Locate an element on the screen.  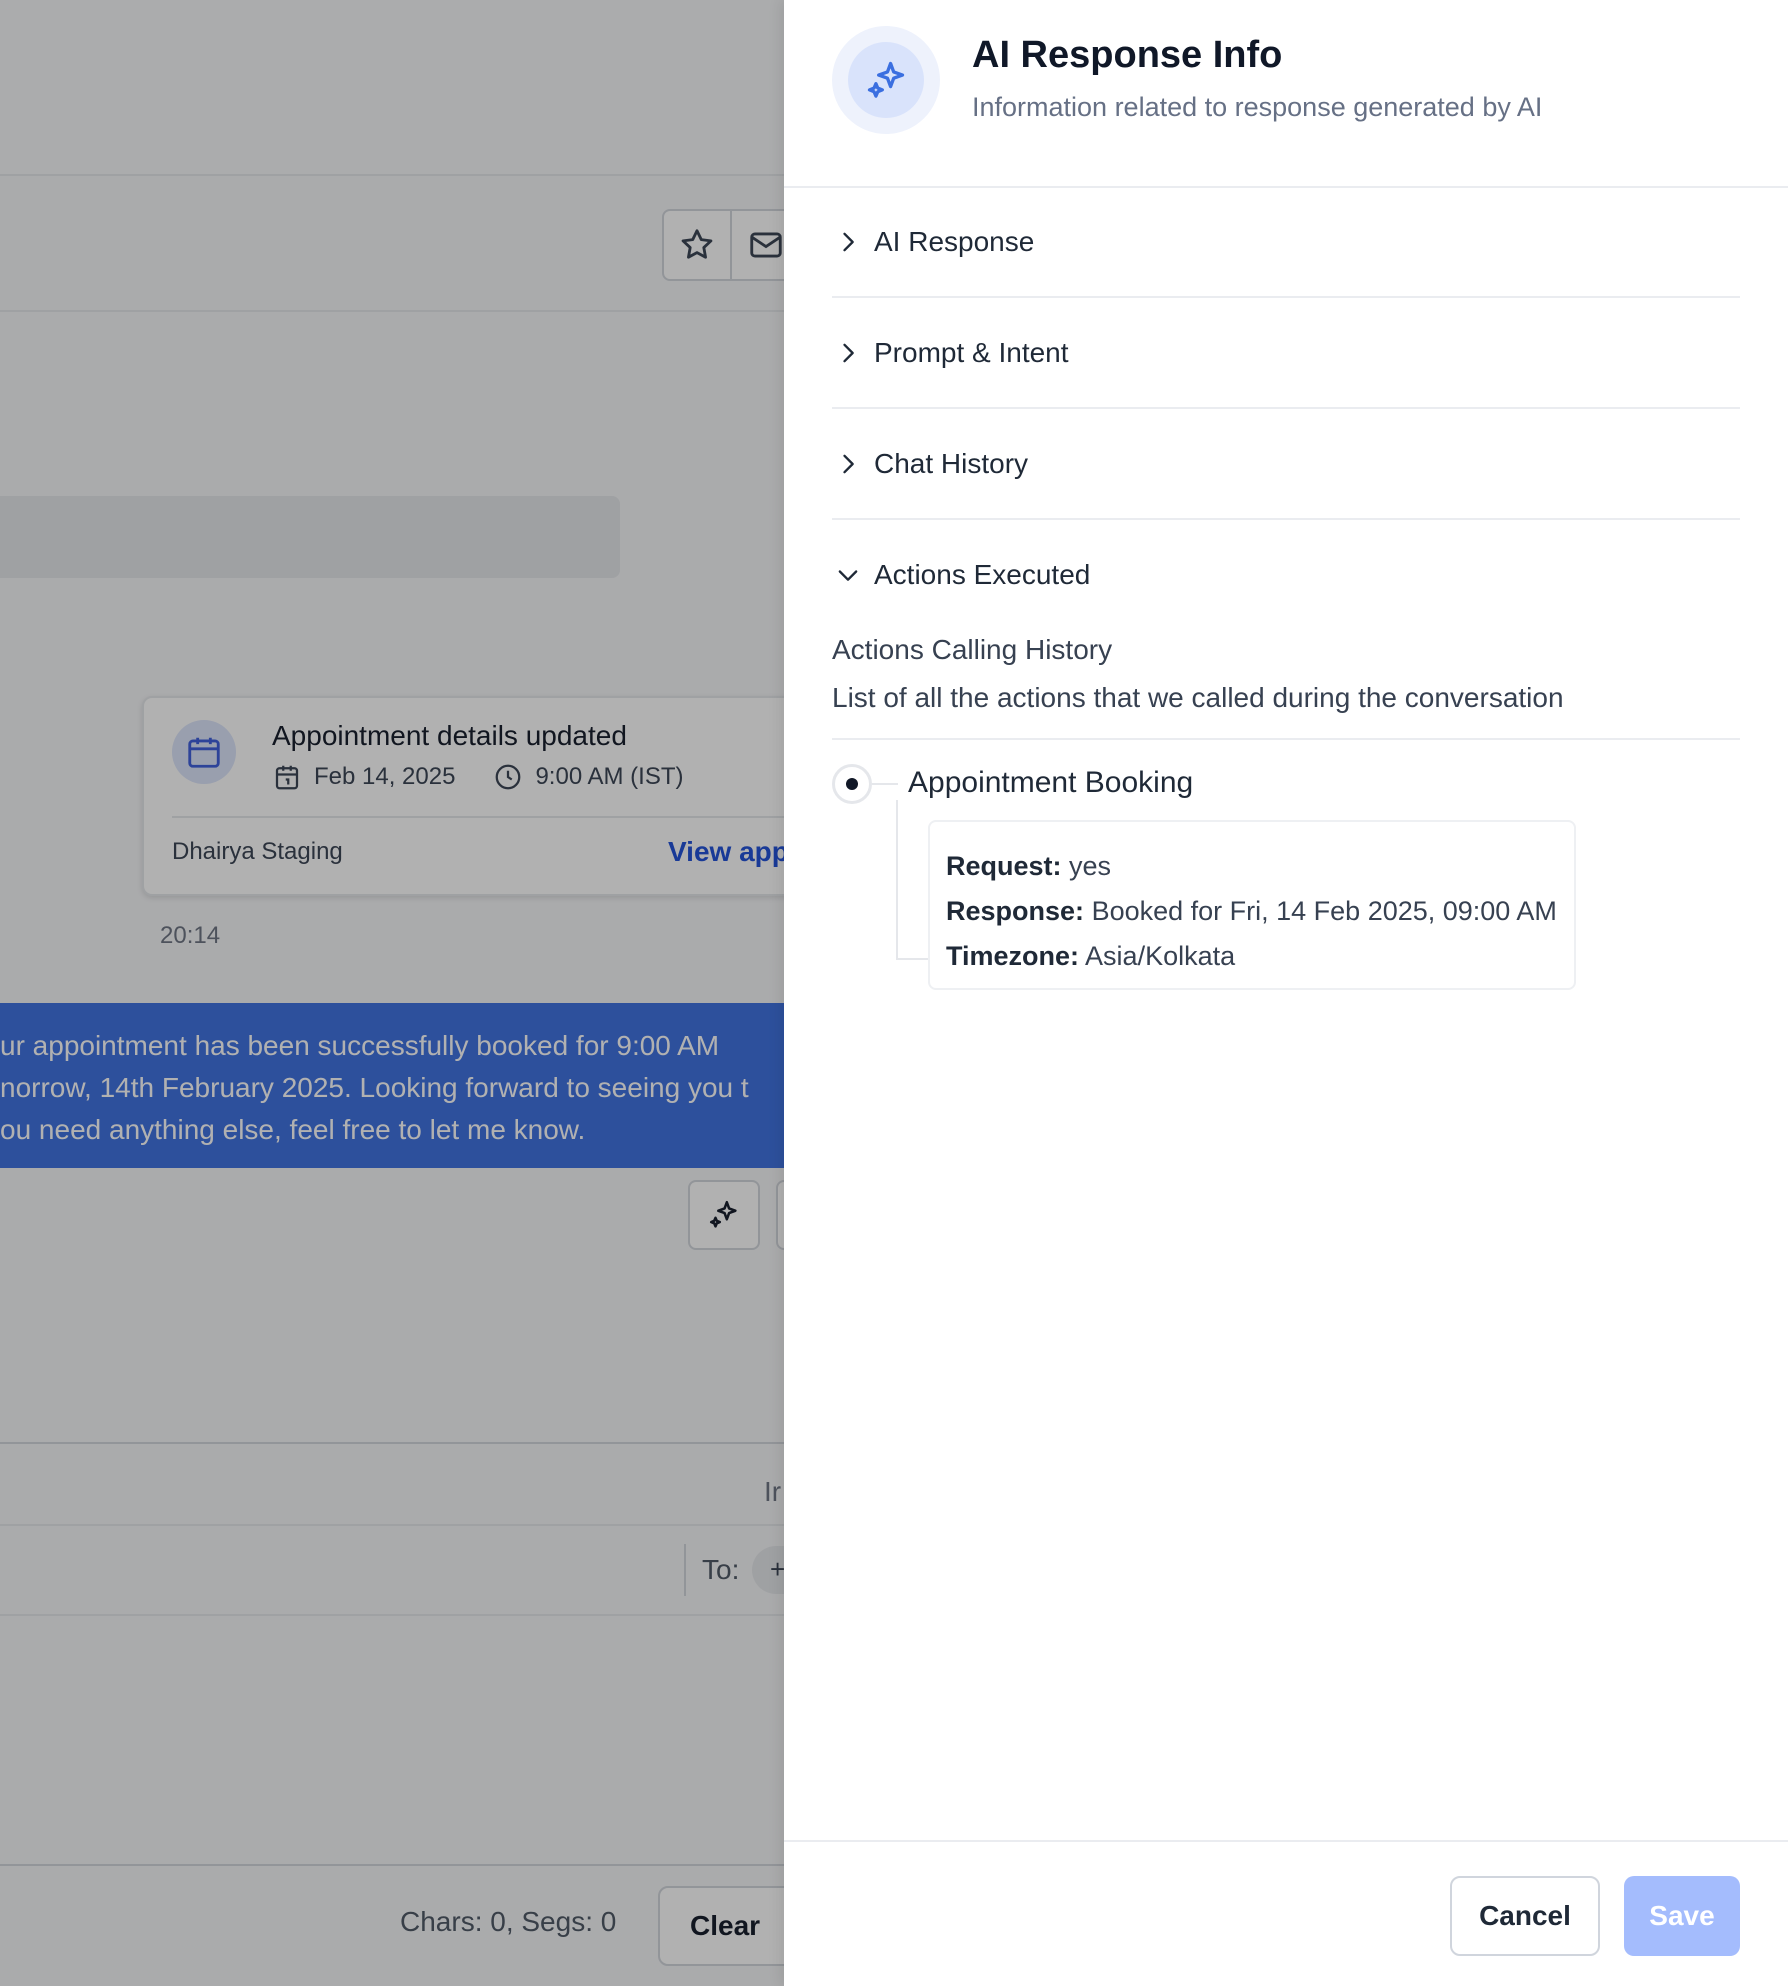
accordion-label: Actions Executed is located at coordinates (982, 574).